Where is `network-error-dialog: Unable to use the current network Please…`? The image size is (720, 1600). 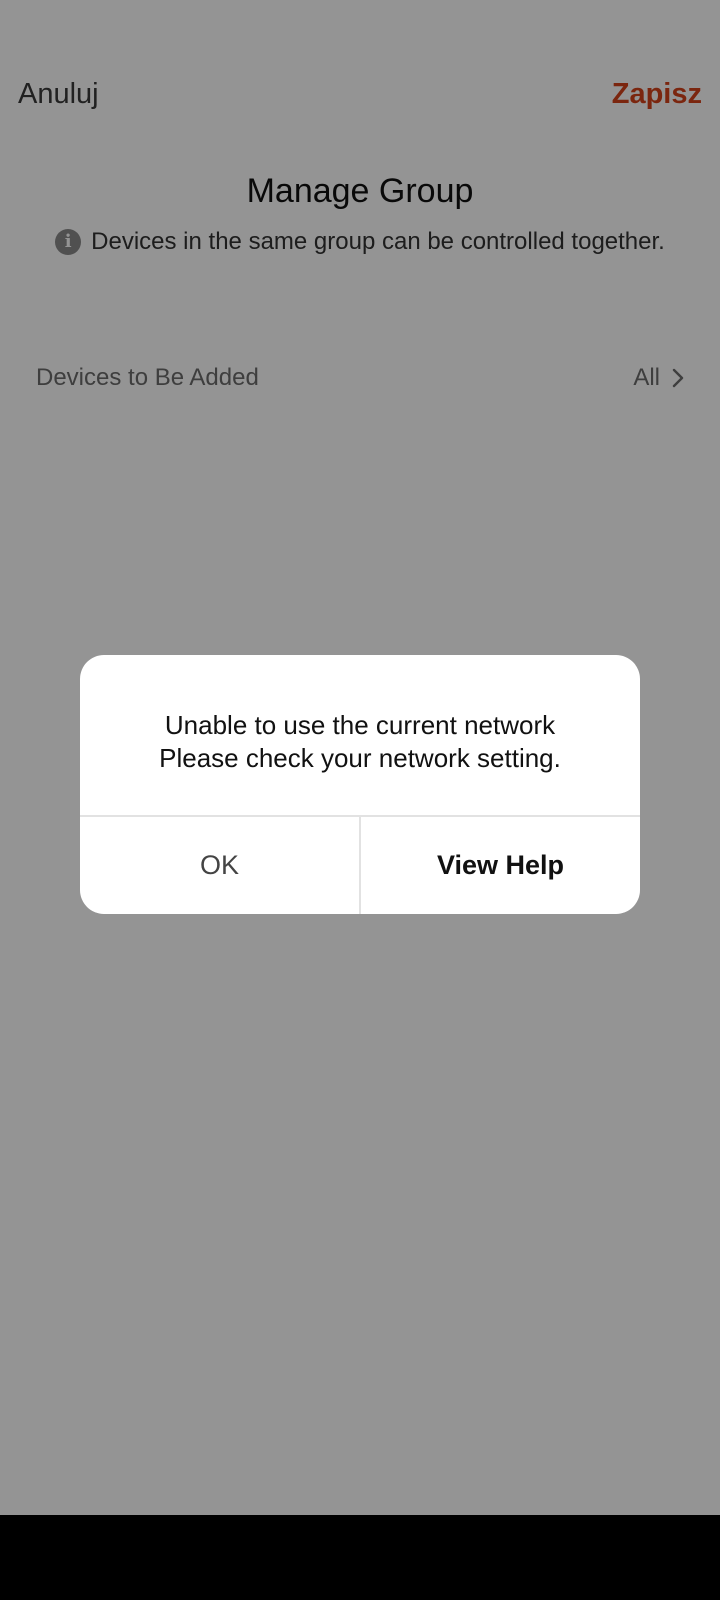 network-error-dialog: Unable to use the current network Please… is located at coordinates (360, 784).